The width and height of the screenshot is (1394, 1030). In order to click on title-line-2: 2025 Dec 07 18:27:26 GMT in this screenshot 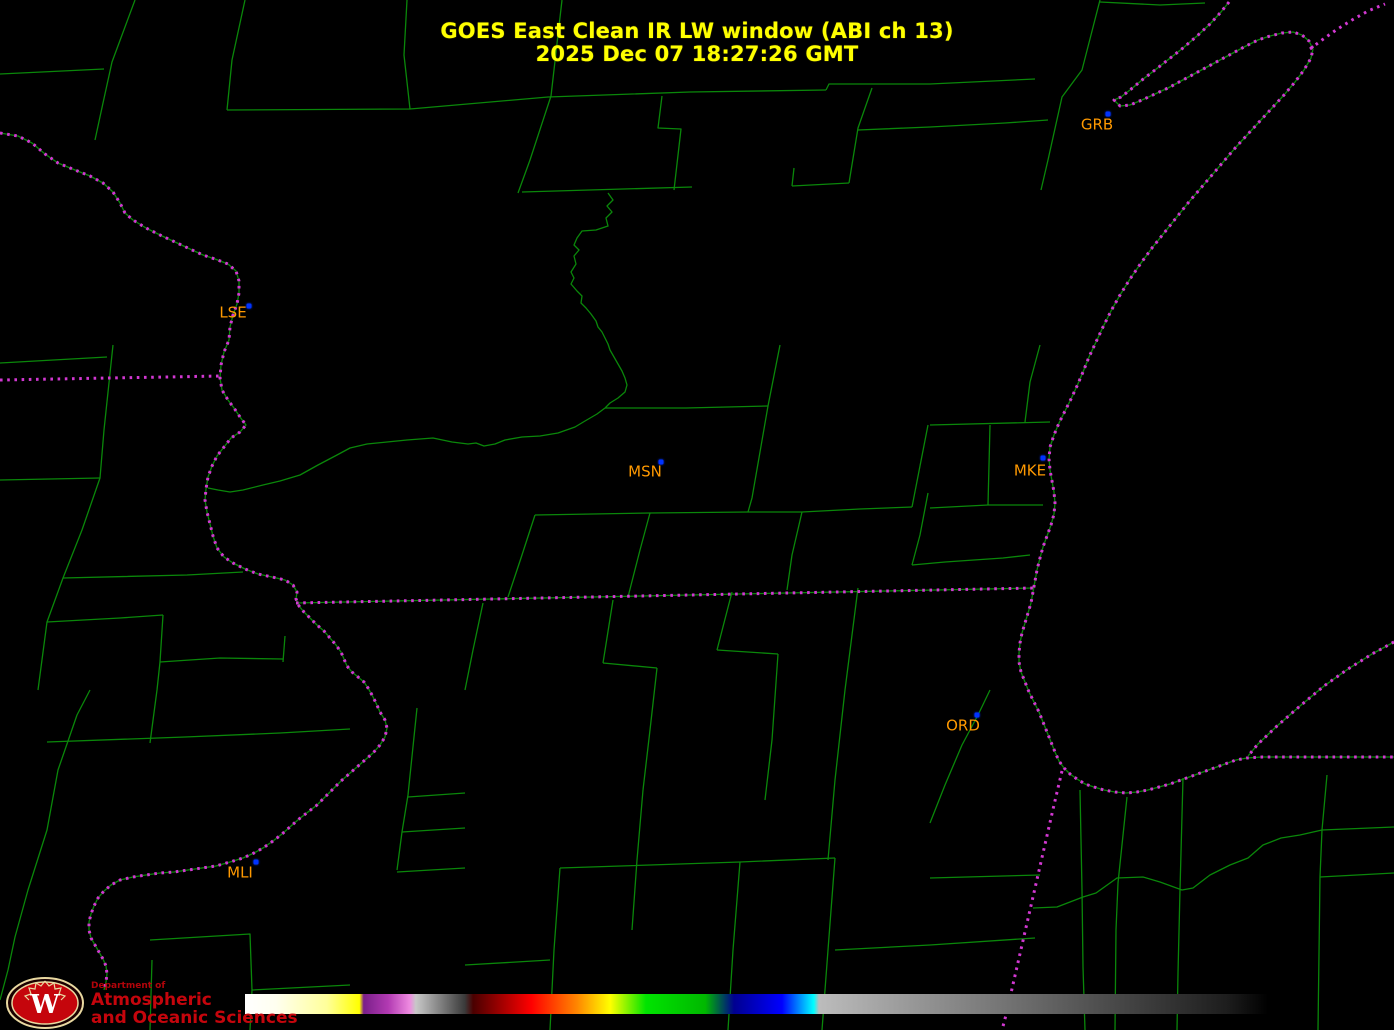, I will do `click(697, 54)`.